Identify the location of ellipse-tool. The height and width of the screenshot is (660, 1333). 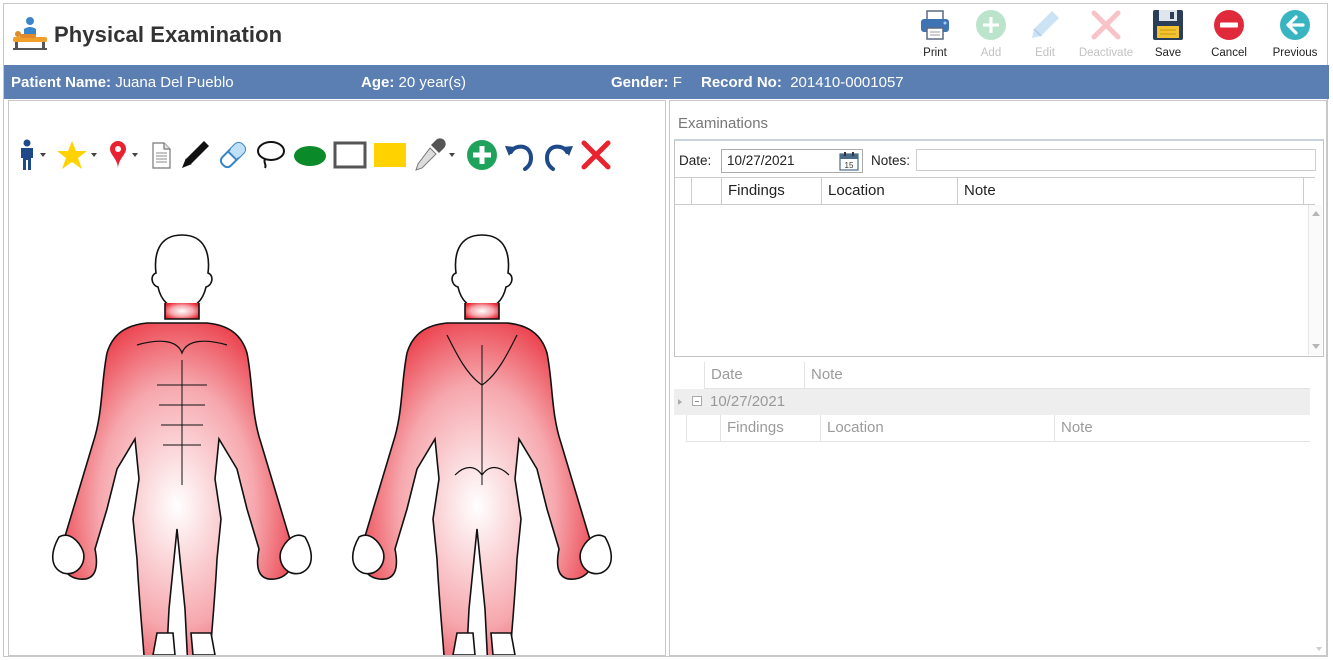
(310, 155).